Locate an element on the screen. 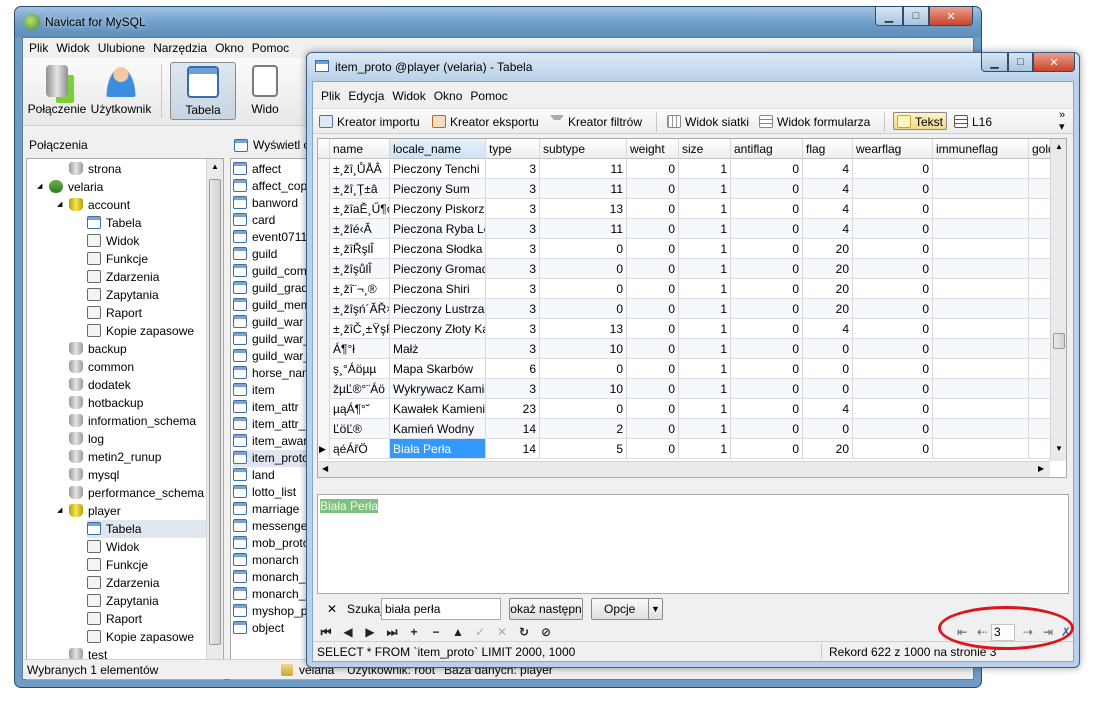 The image size is (1094, 703). table-row: ±¸žî¸ŮÅÂ Pieczony Tenchi 3 11 0 1 0 4 0 is located at coordinates (692, 169).